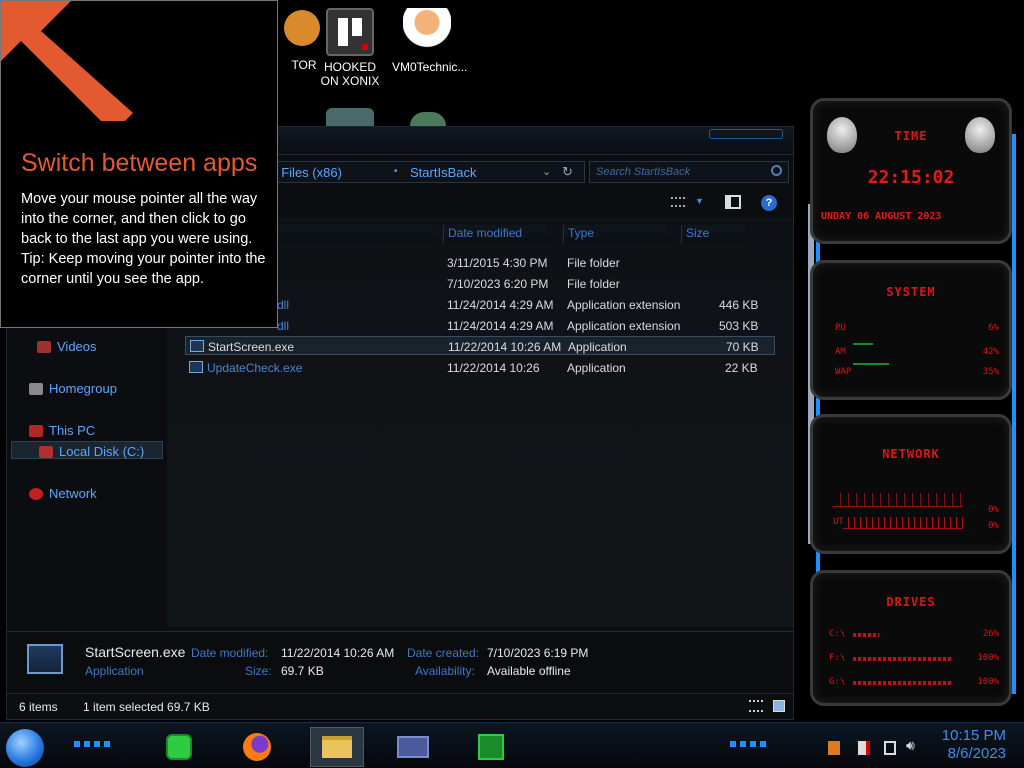 This screenshot has height=768, width=1024. I want to click on file-date: 3/11/2015 4:30 PM, so click(497, 263).